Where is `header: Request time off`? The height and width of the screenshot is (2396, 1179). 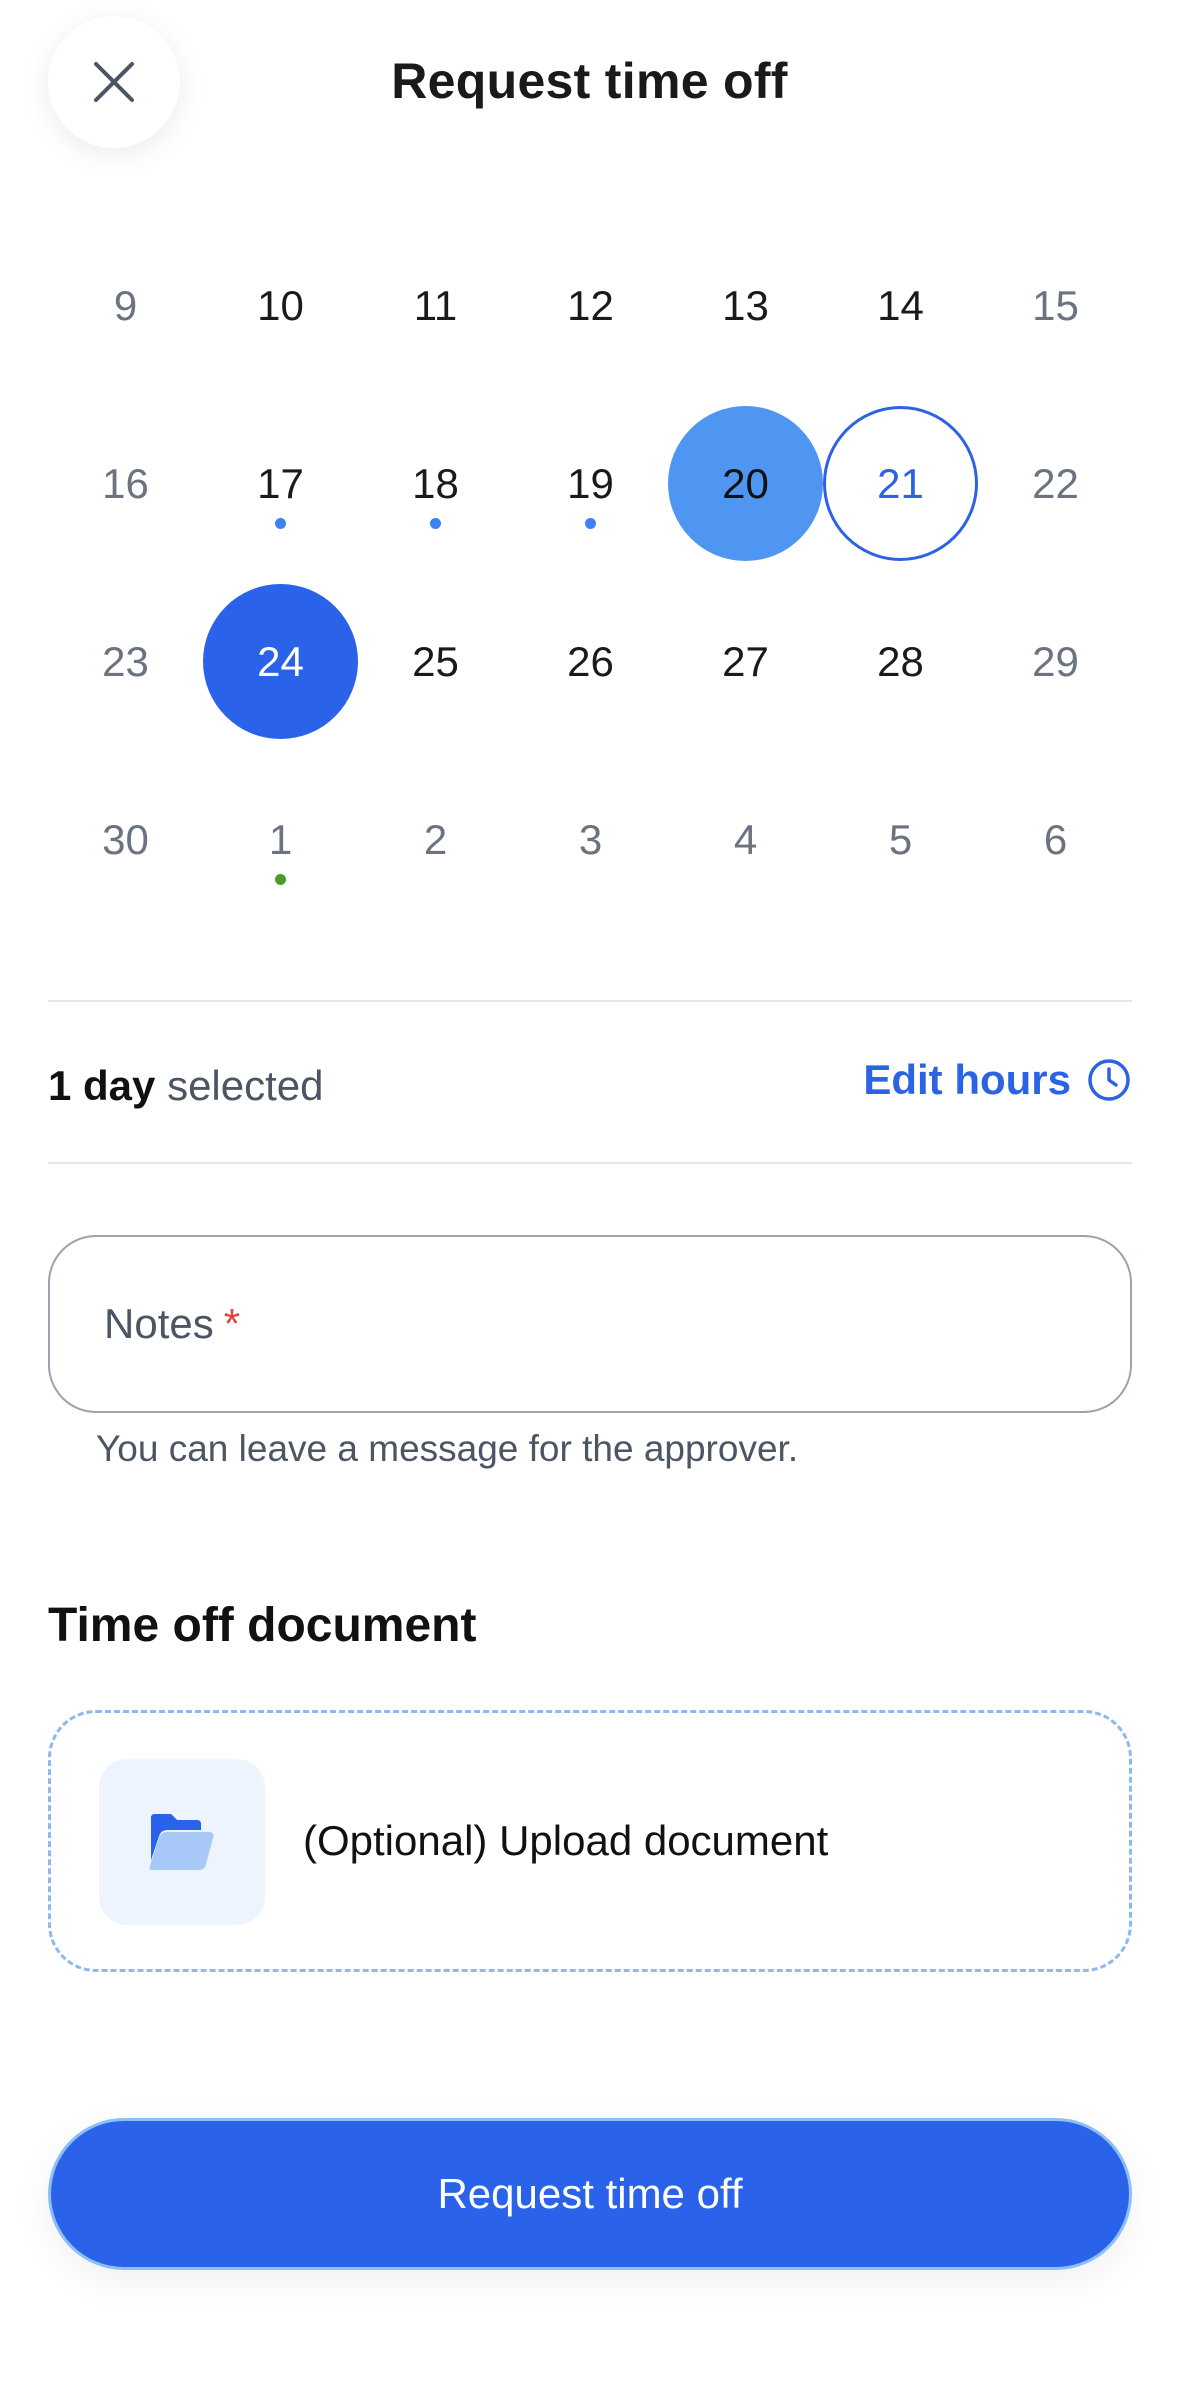
header: Request time off is located at coordinates (589, 80).